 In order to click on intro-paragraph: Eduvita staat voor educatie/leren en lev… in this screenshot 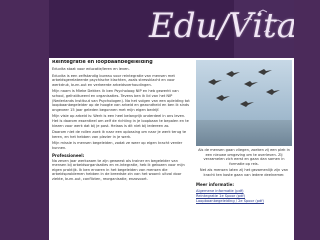, I will do `click(91, 69)`.